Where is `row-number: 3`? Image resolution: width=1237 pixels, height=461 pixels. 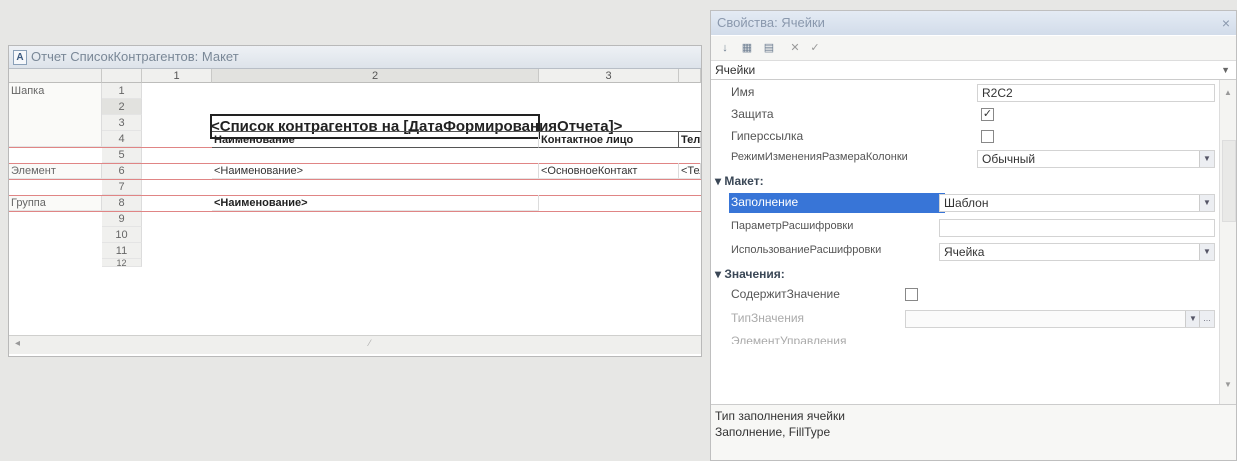
row-number: 3 is located at coordinates (122, 123).